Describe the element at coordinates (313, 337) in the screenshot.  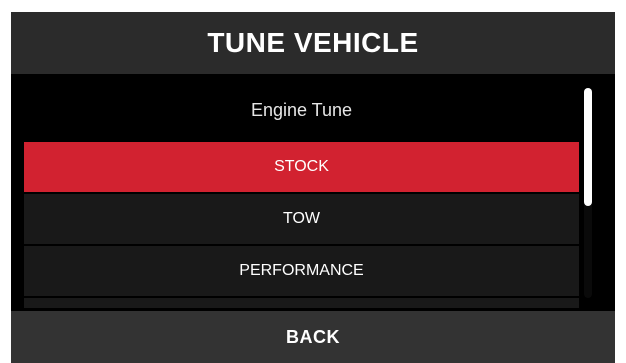
I see `back-button: BACK` at that location.